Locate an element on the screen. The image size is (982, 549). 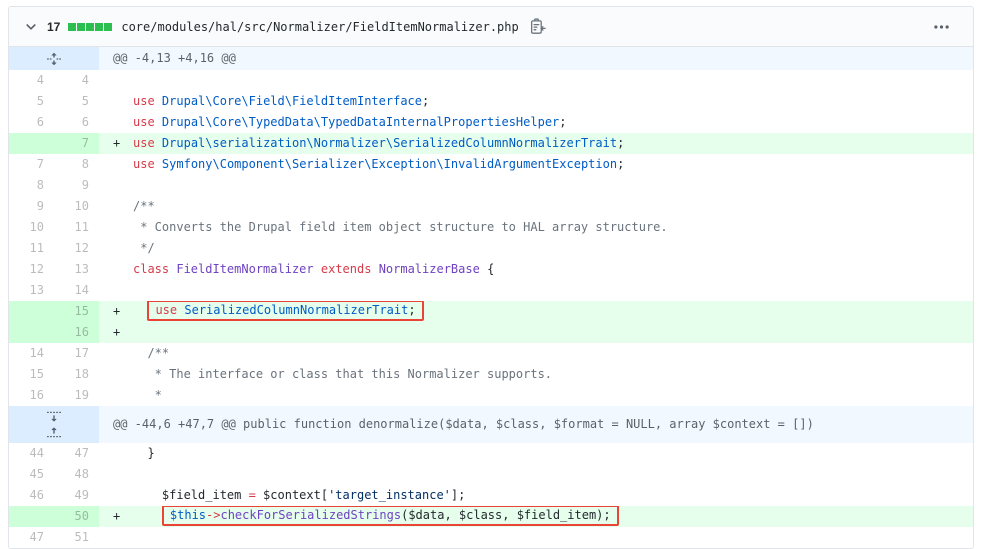
new-line-number: 13 is located at coordinates (76, 269).